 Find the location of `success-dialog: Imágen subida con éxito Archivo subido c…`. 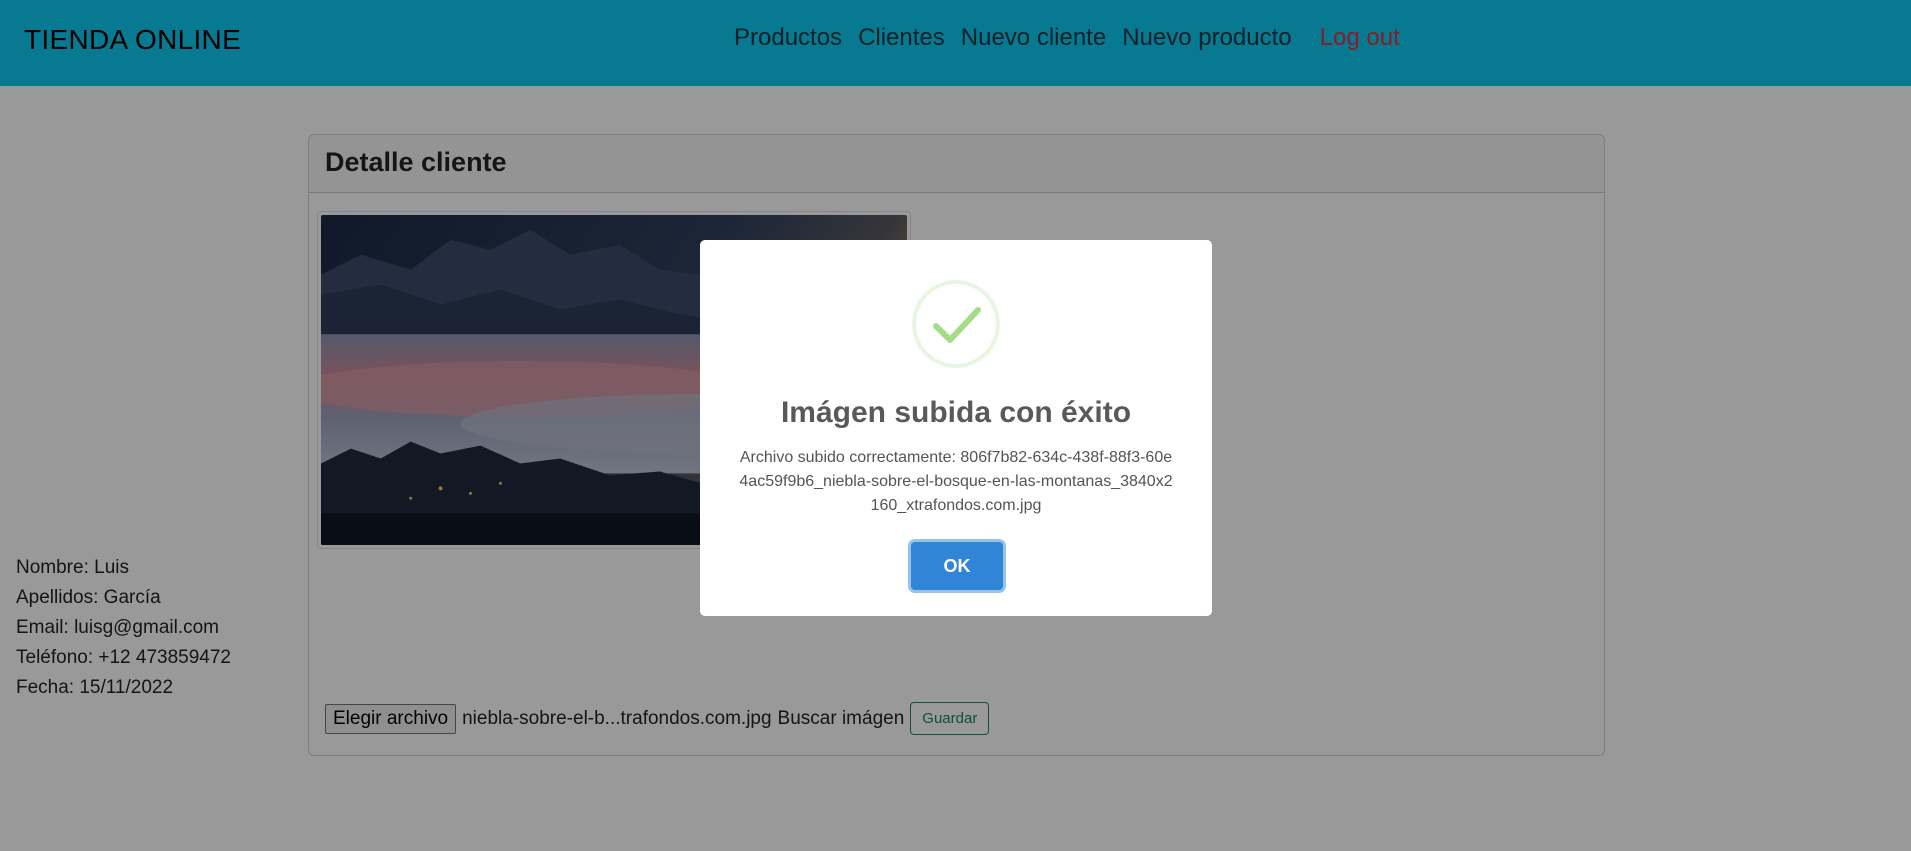

success-dialog: Imágen subida con éxito Archivo subido c… is located at coordinates (956, 428).